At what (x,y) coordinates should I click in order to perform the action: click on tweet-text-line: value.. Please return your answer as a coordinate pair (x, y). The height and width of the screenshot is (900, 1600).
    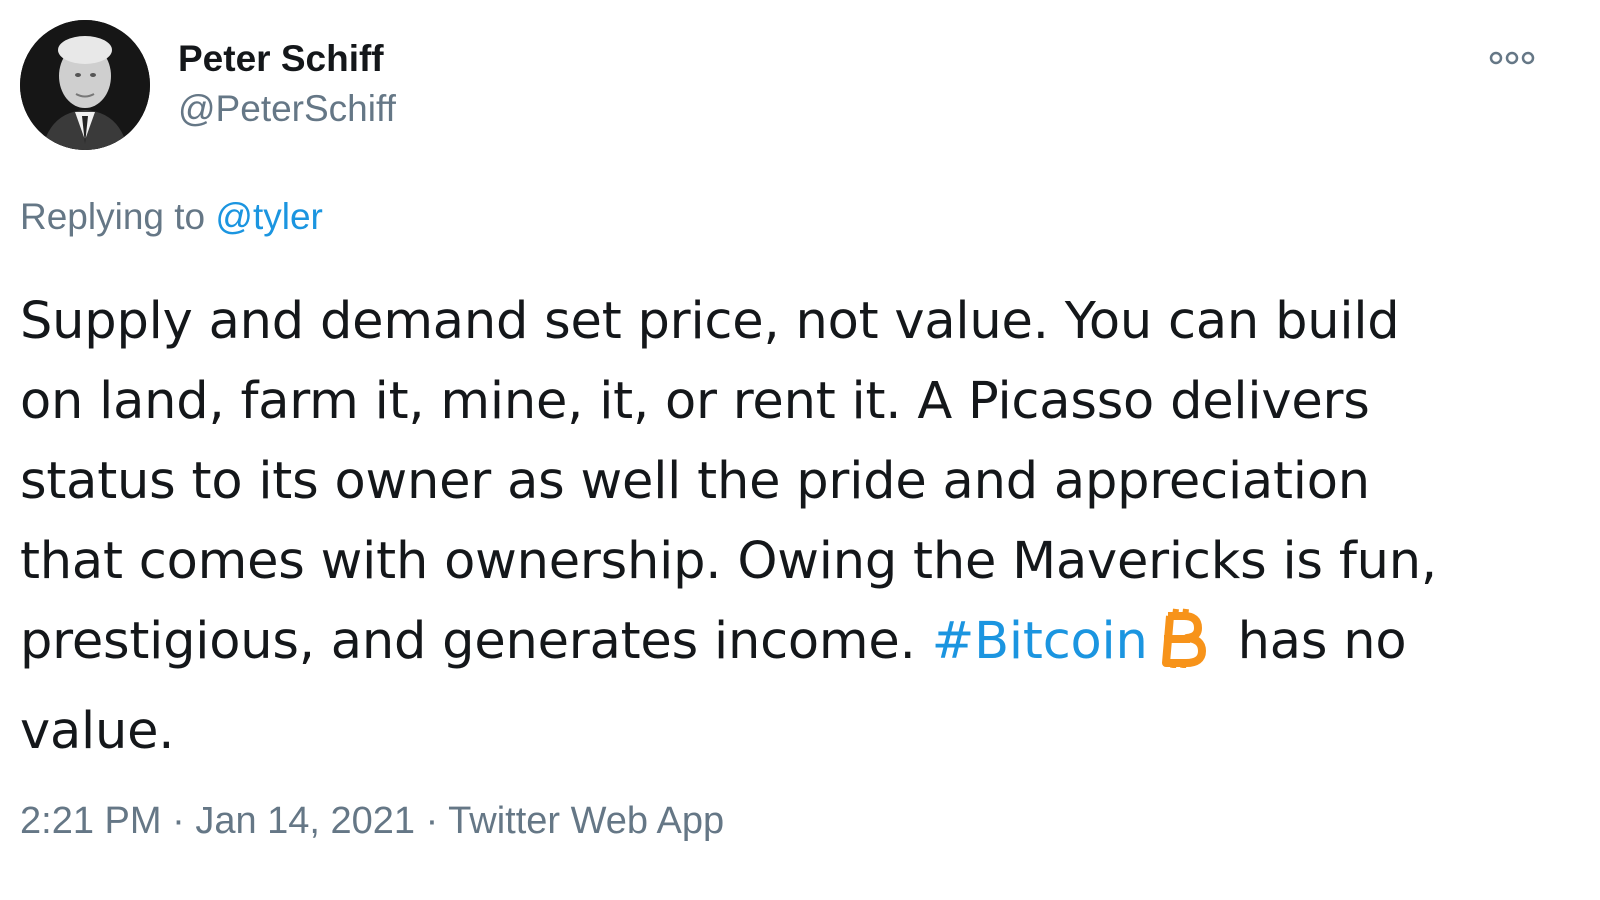
    Looking at the image, I should click on (97, 731).